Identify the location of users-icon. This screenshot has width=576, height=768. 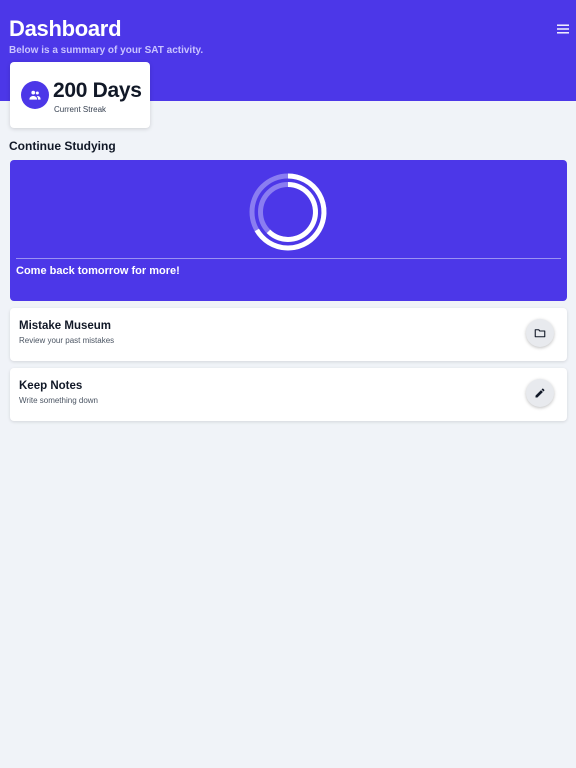
(35, 95).